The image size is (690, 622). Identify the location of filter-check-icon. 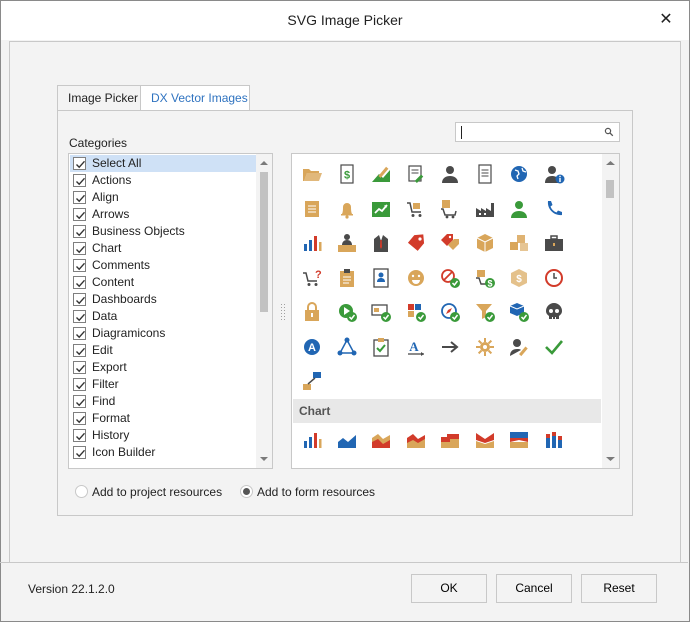
(485, 312).